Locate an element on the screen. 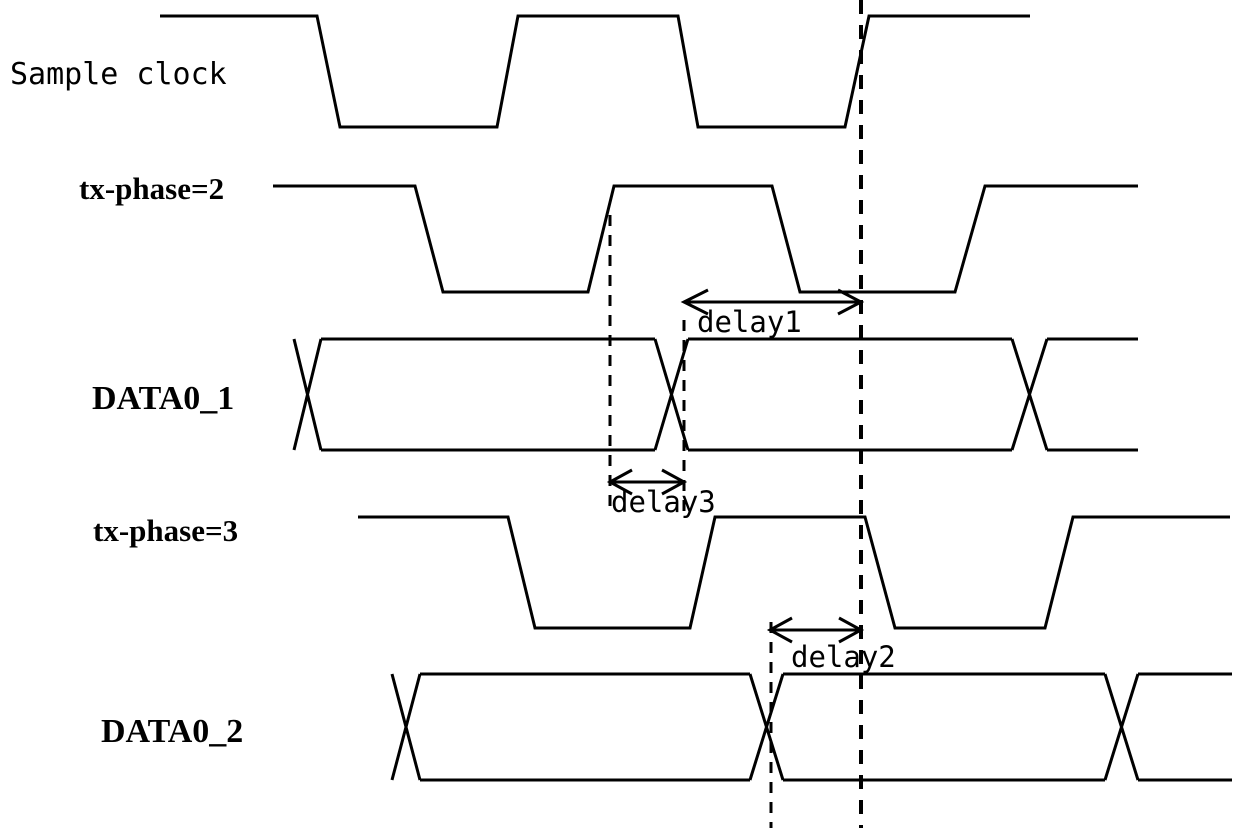  delay1-label: delay1 is located at coordinates (749, 322).